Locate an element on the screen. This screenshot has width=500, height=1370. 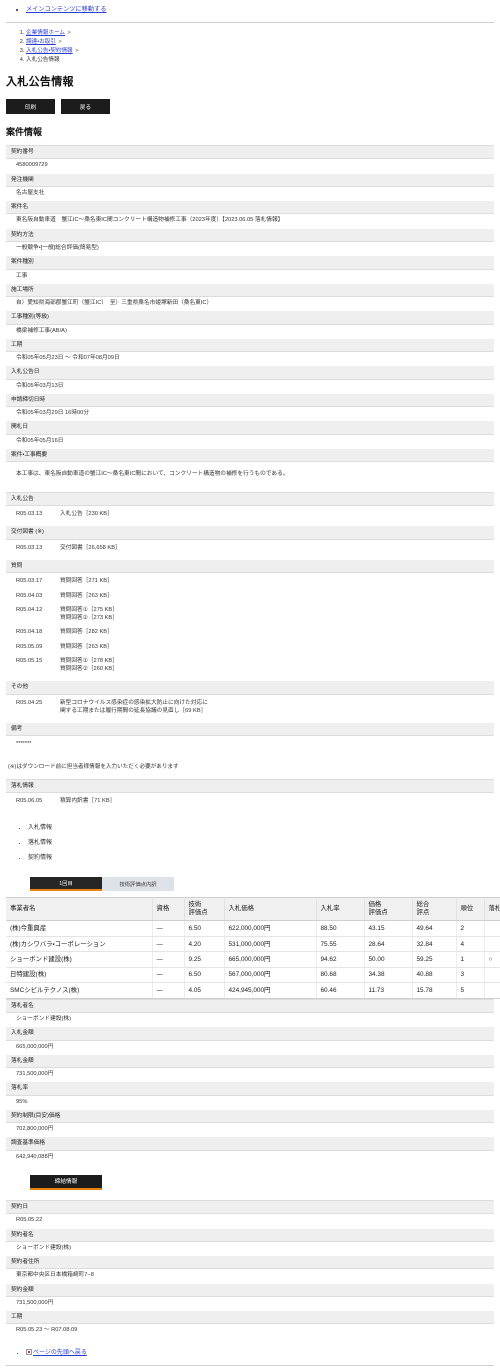
award-field-label-row: 落札金額 is located at coordinates (250, 1061).